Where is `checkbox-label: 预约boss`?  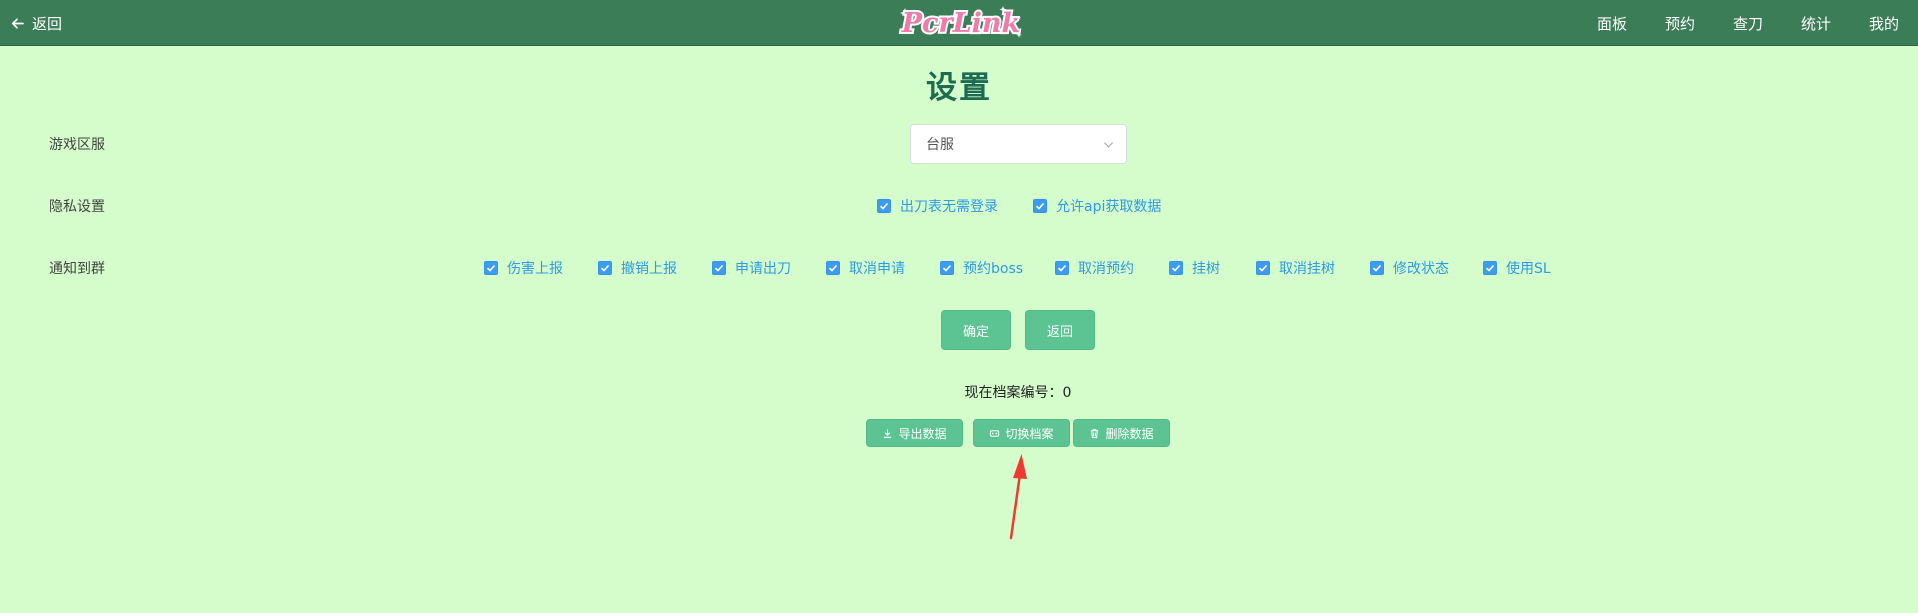 checkbox-label: 预约boss is located at coordinates (993, 269).